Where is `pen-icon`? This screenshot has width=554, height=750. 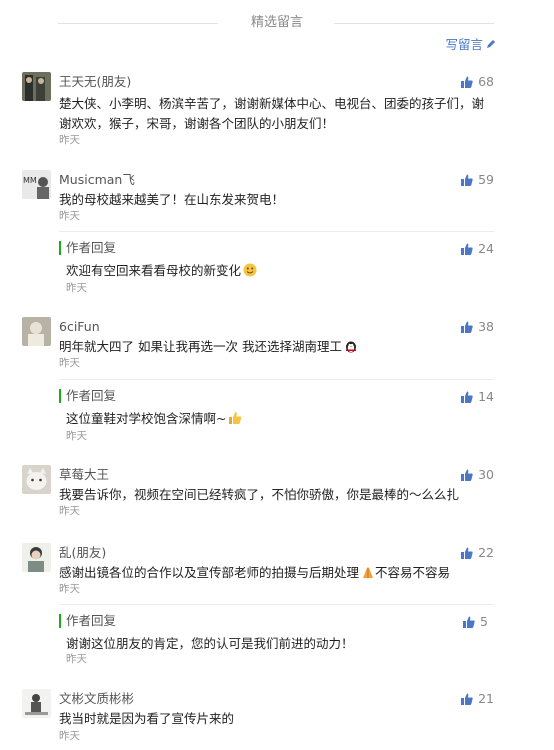 pen-icon is located at coordinates (491, 45).